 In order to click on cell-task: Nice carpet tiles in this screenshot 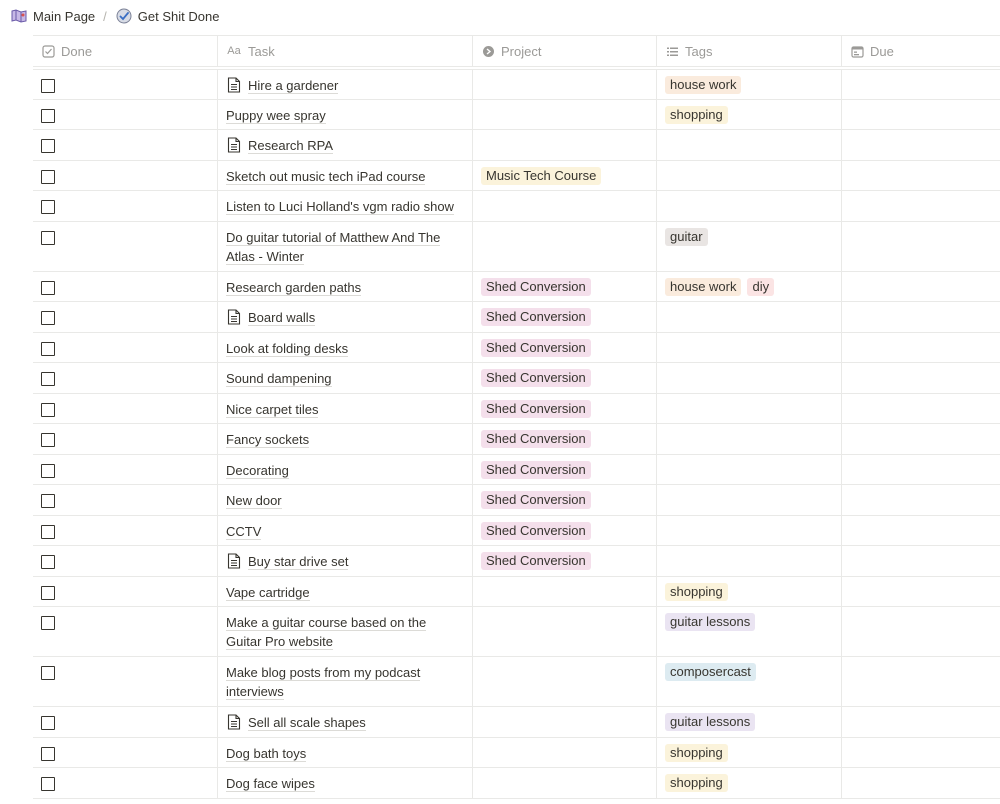, I will do `click(345, 408)`.